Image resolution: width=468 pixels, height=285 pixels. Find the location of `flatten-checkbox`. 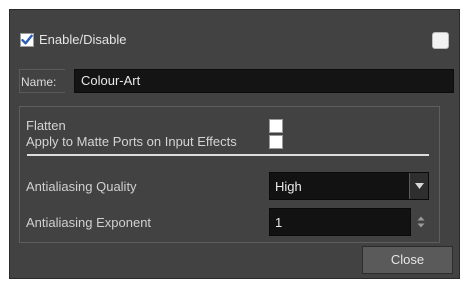

flatten-checkbox is located at coordinates (276, 126).